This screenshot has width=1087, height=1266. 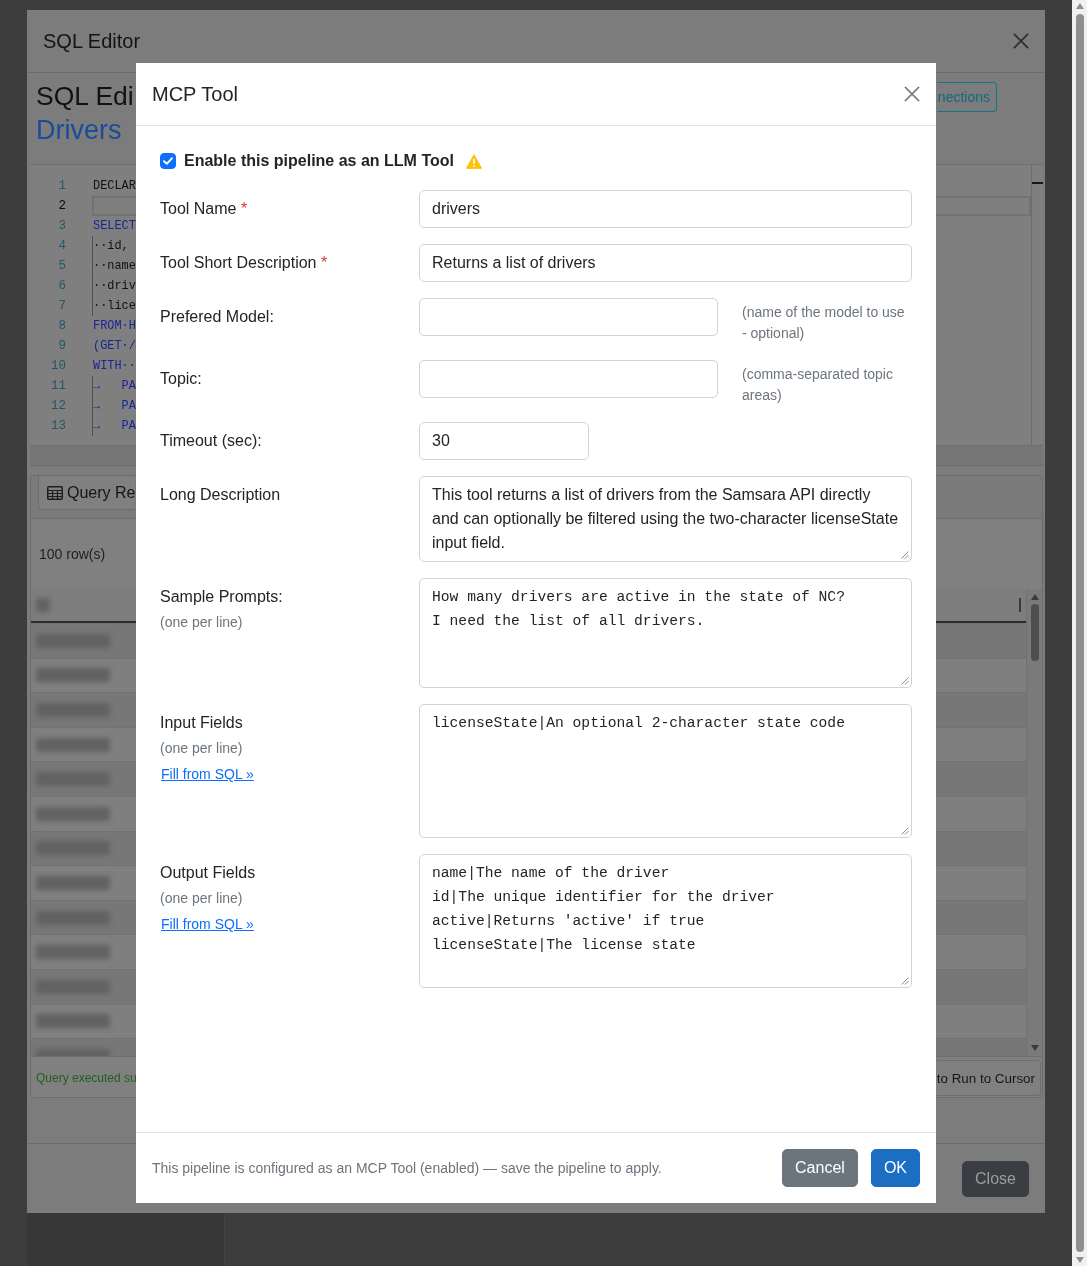 I want to click on field-label: Sample Prompts:, so click(x=221, y=597).